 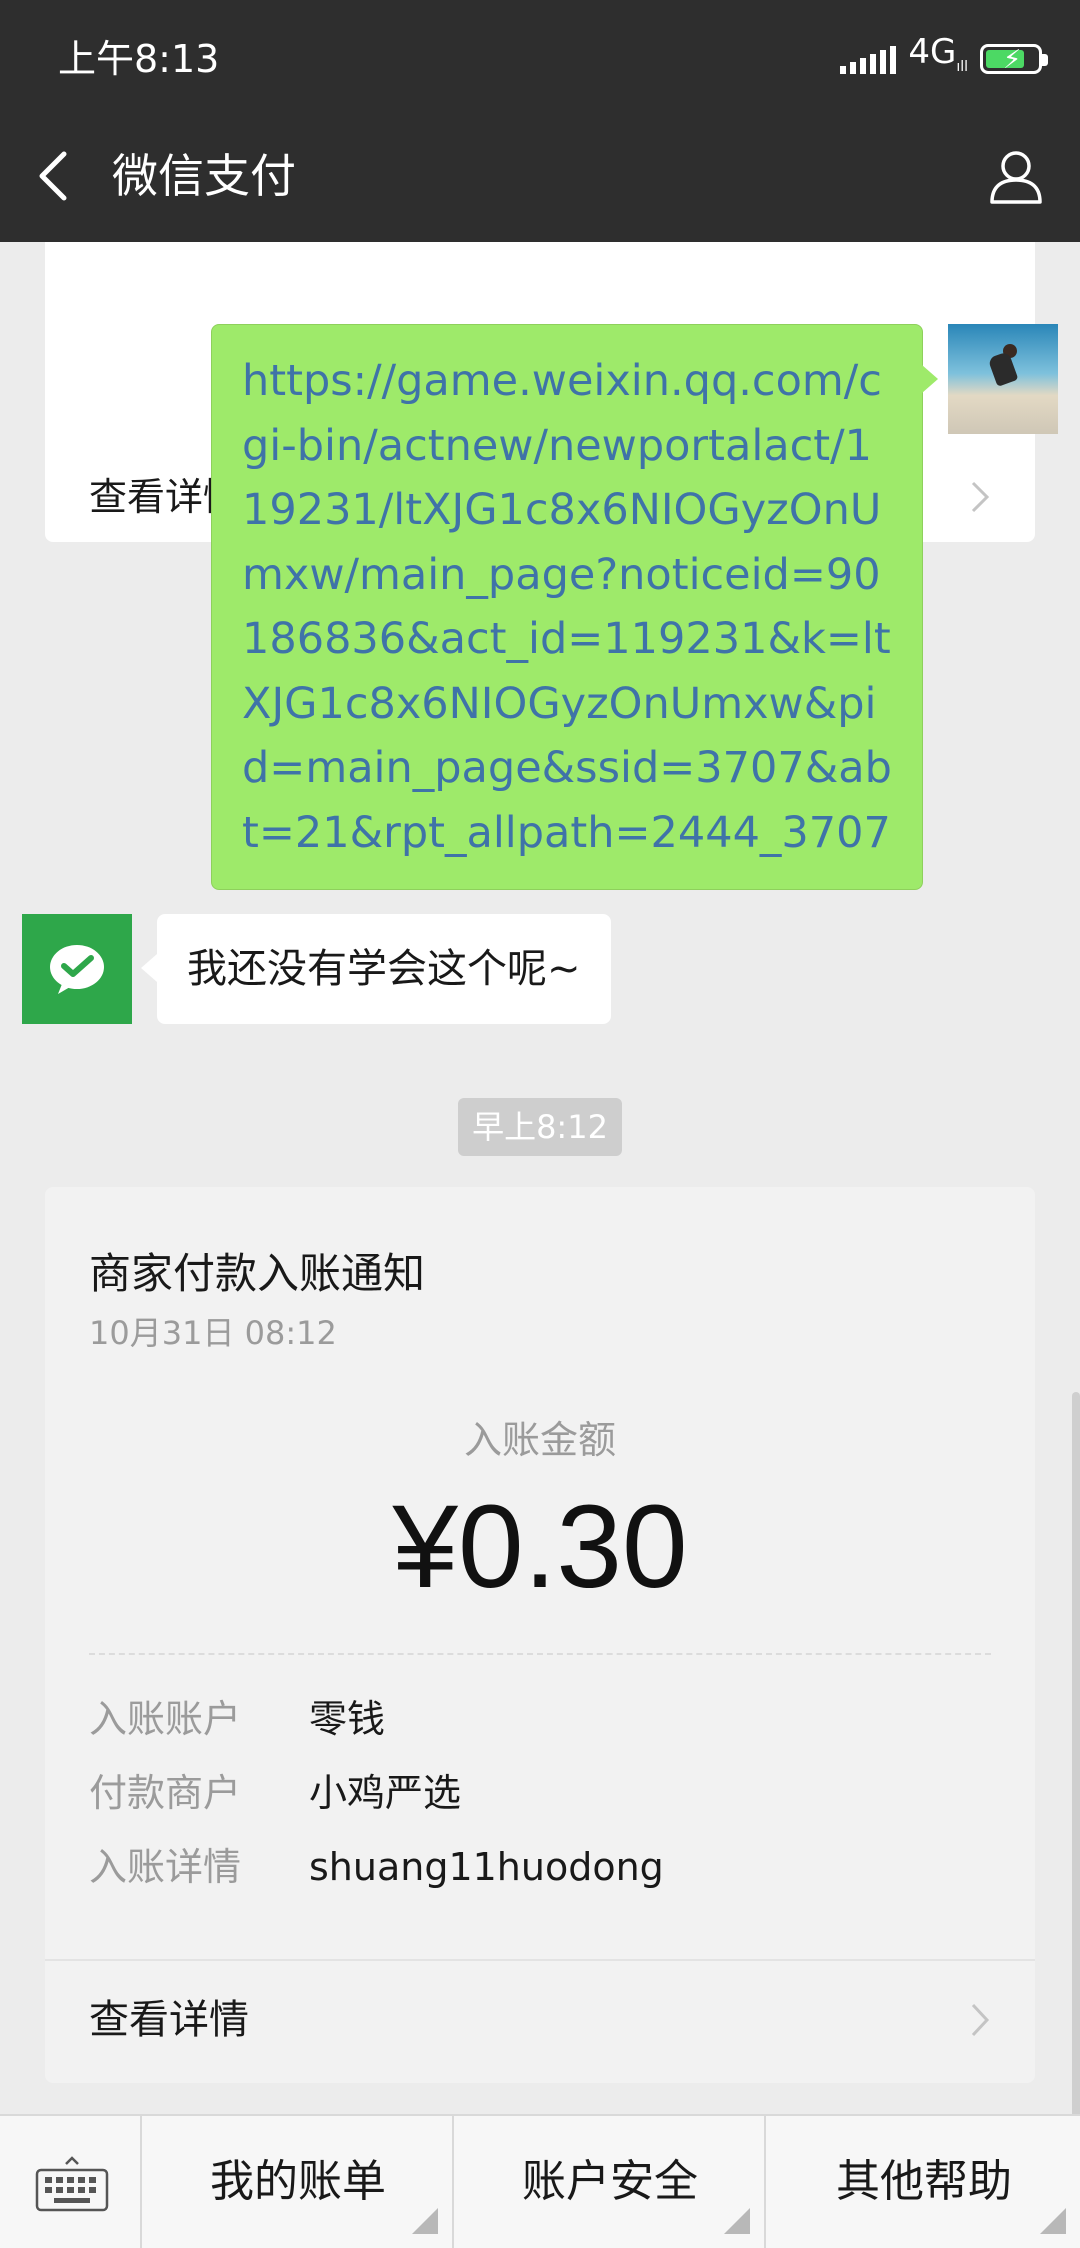 What do you see at coordinates (540, 1547) in the screenshot?
I see `amount-value: ¥0.30` at bounding box center [540, 1547].